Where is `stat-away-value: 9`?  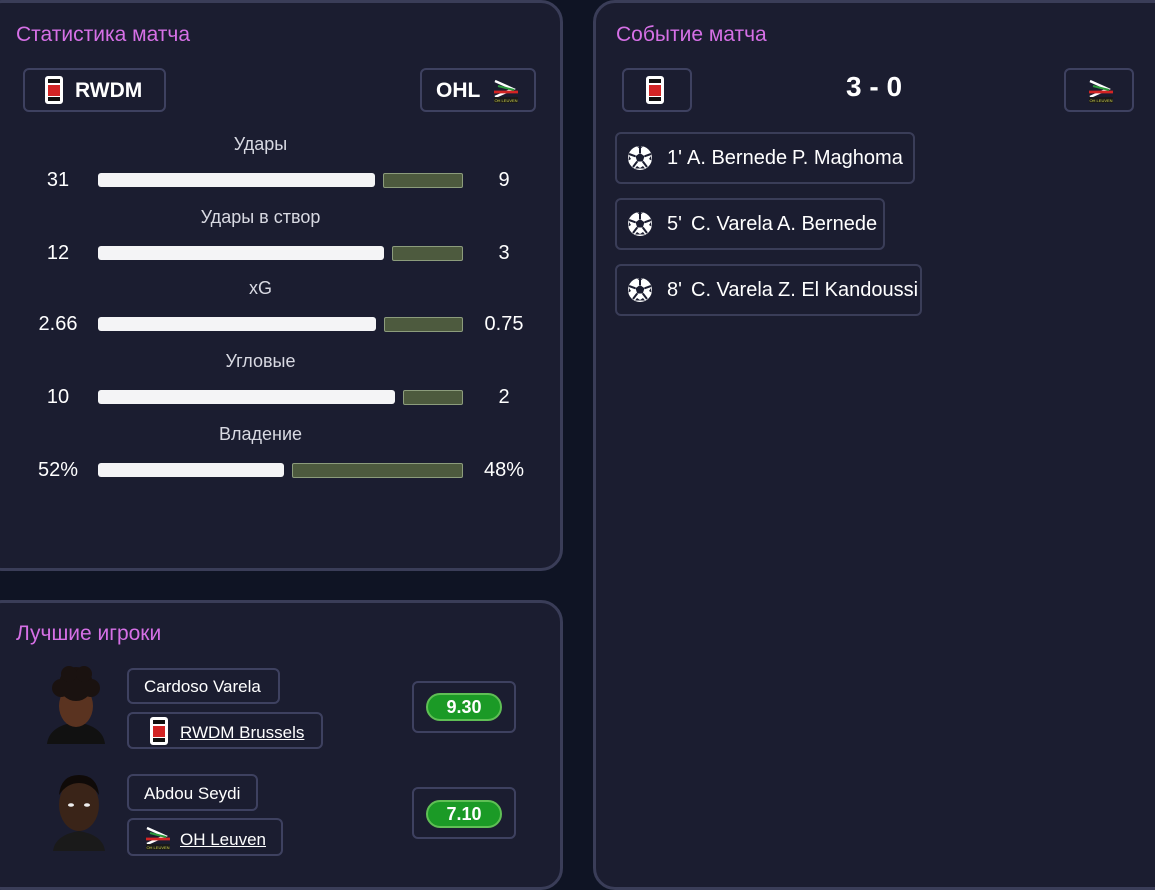
stat-away-value: 9 is located at coordinates (504, 180).